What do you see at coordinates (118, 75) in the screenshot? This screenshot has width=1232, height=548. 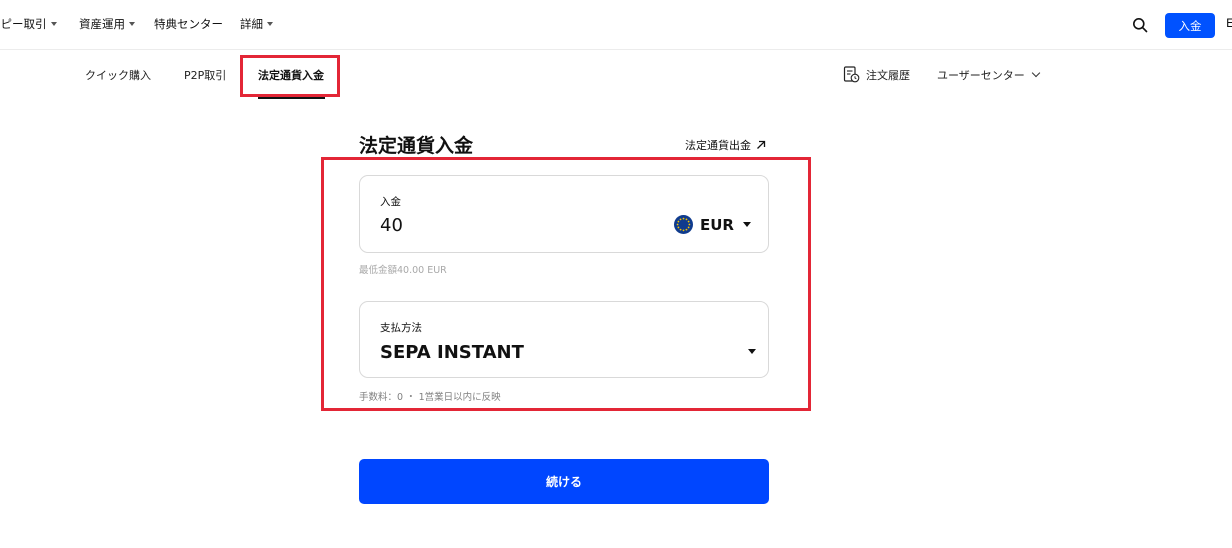 I see `tab-quick-buy: クイック購入` at bounding box center [118, 75].